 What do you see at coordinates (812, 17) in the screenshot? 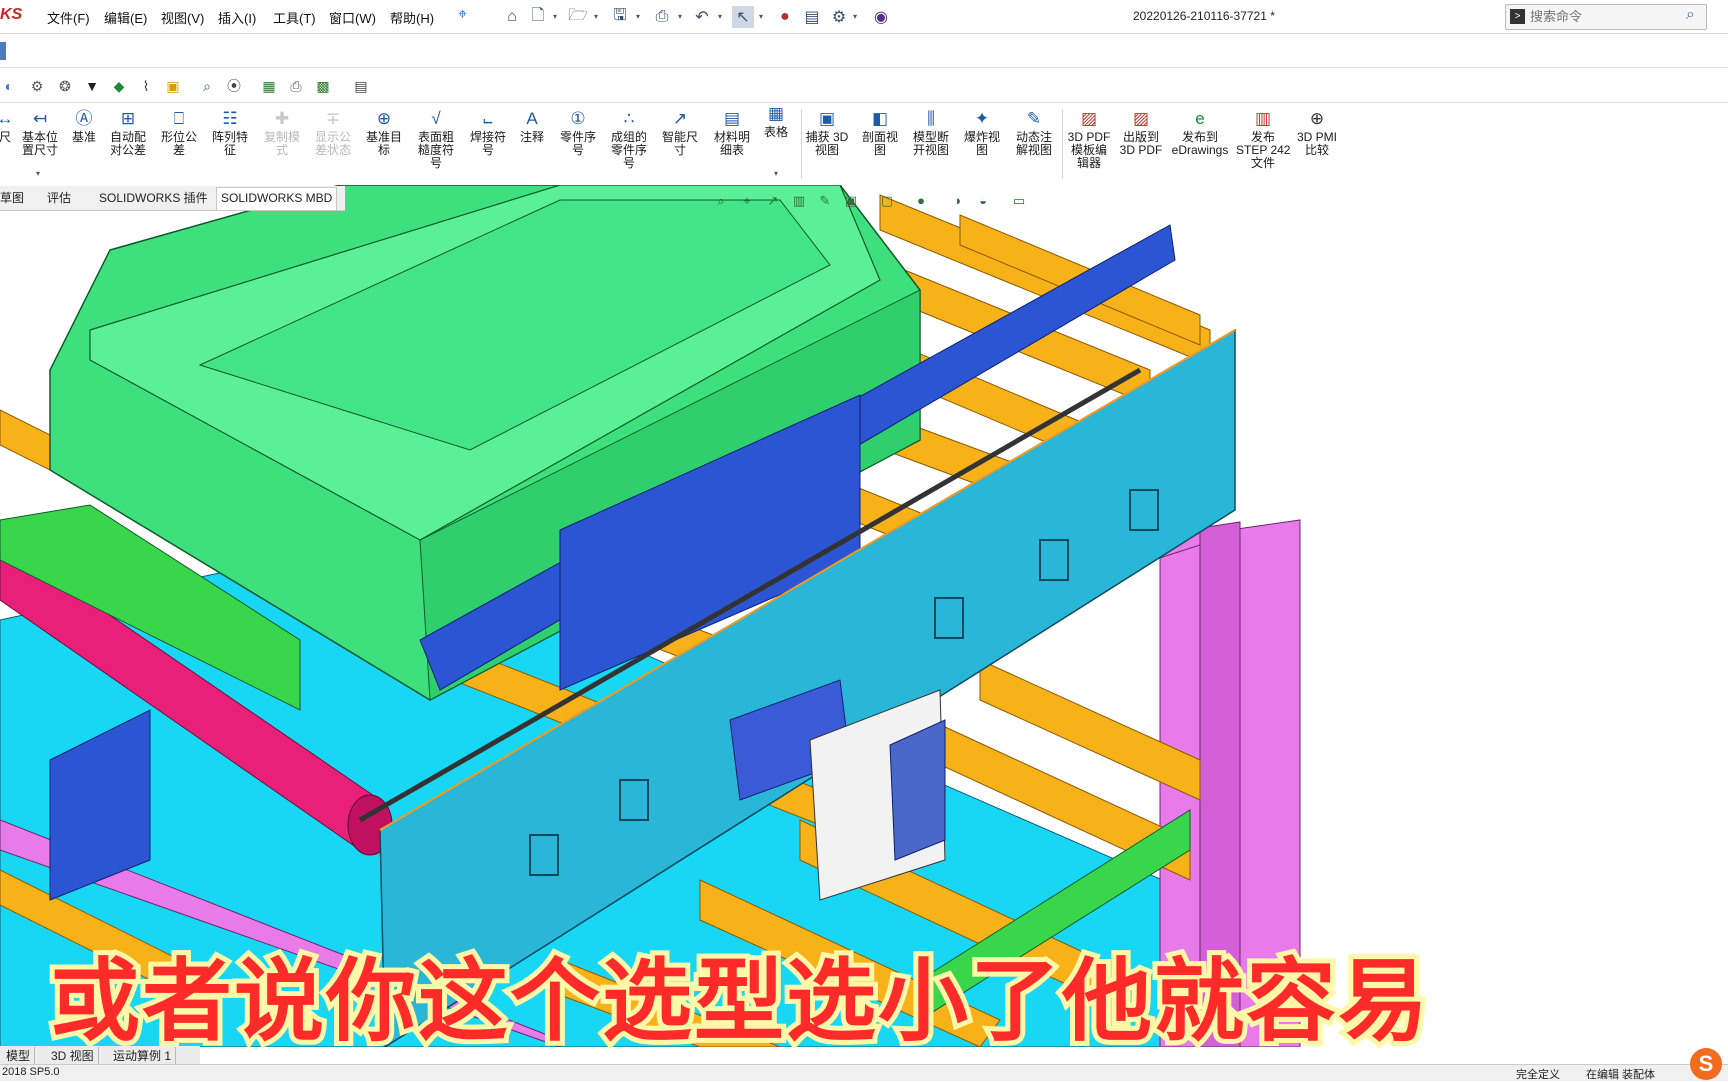
I see `file-props-icon: ▤` at bounding box center [812, 17].